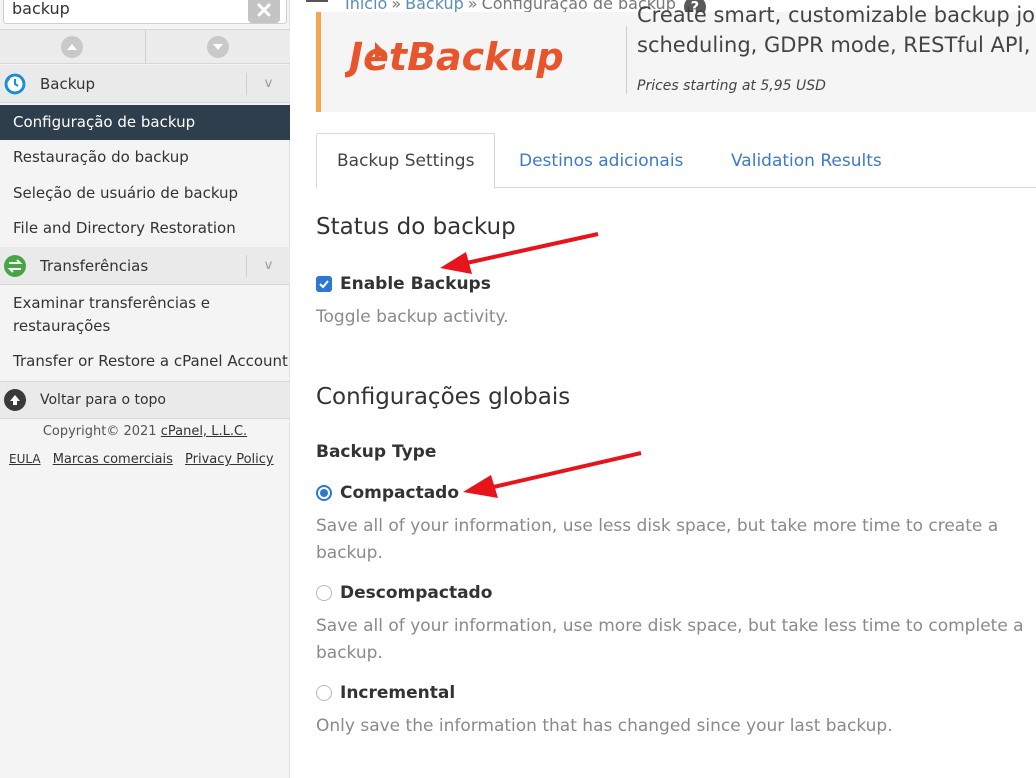  Describe the element at coordinates (836, 15) in the screenshot. I see `banner-line-1: Create smart, customizable backup jobs` at that location.